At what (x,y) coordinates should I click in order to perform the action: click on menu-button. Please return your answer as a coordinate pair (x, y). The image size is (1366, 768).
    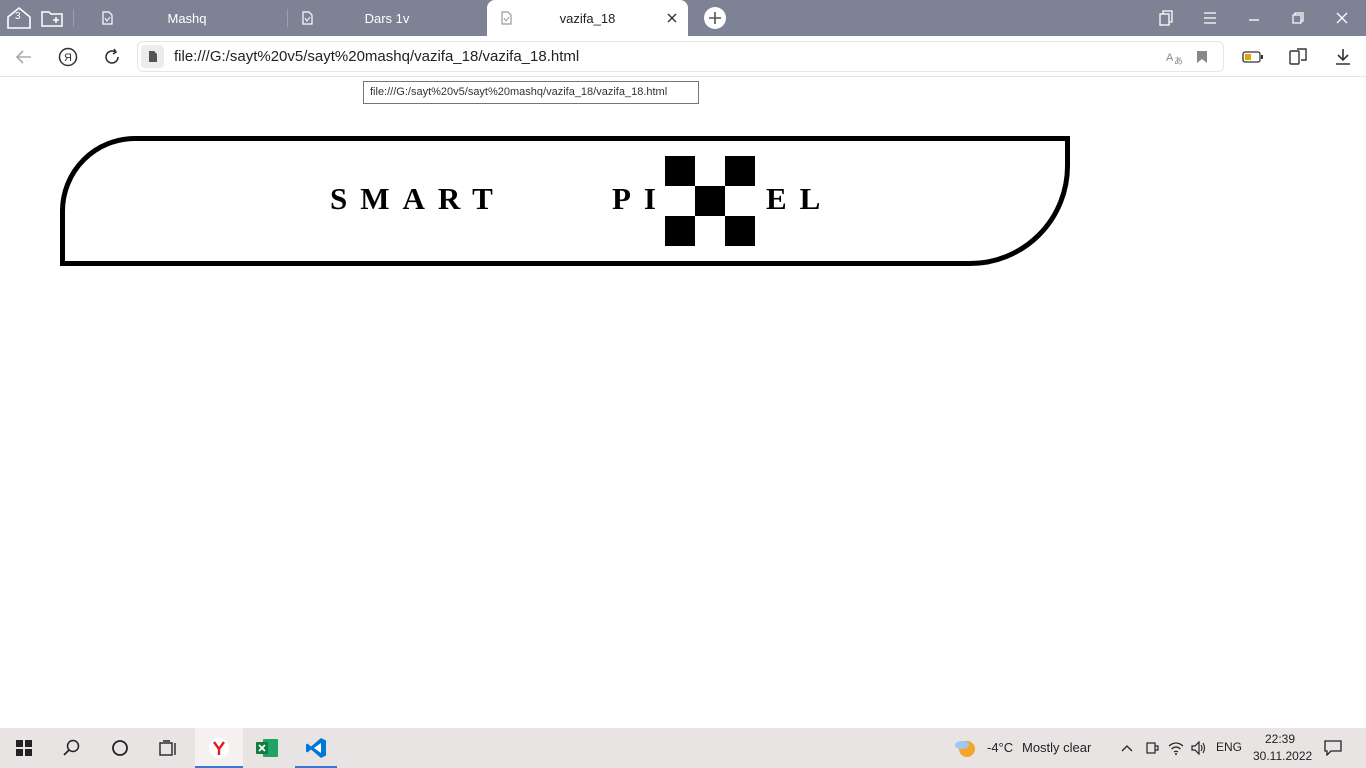
    Looking at the image, I should click on (1210, 18).